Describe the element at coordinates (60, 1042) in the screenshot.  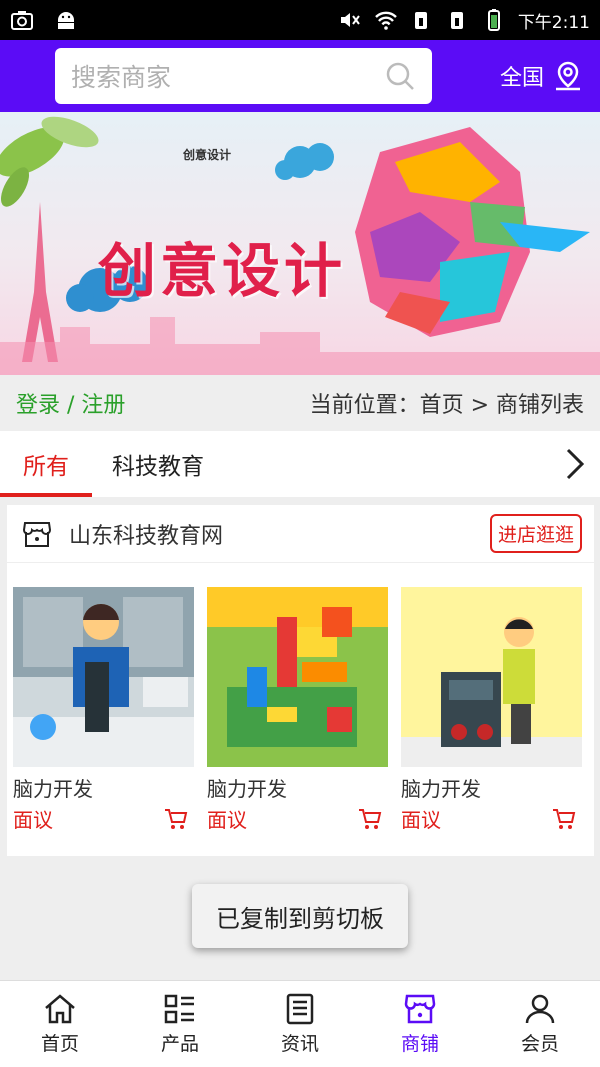
I see `nav-home-label: 首页` at that location.